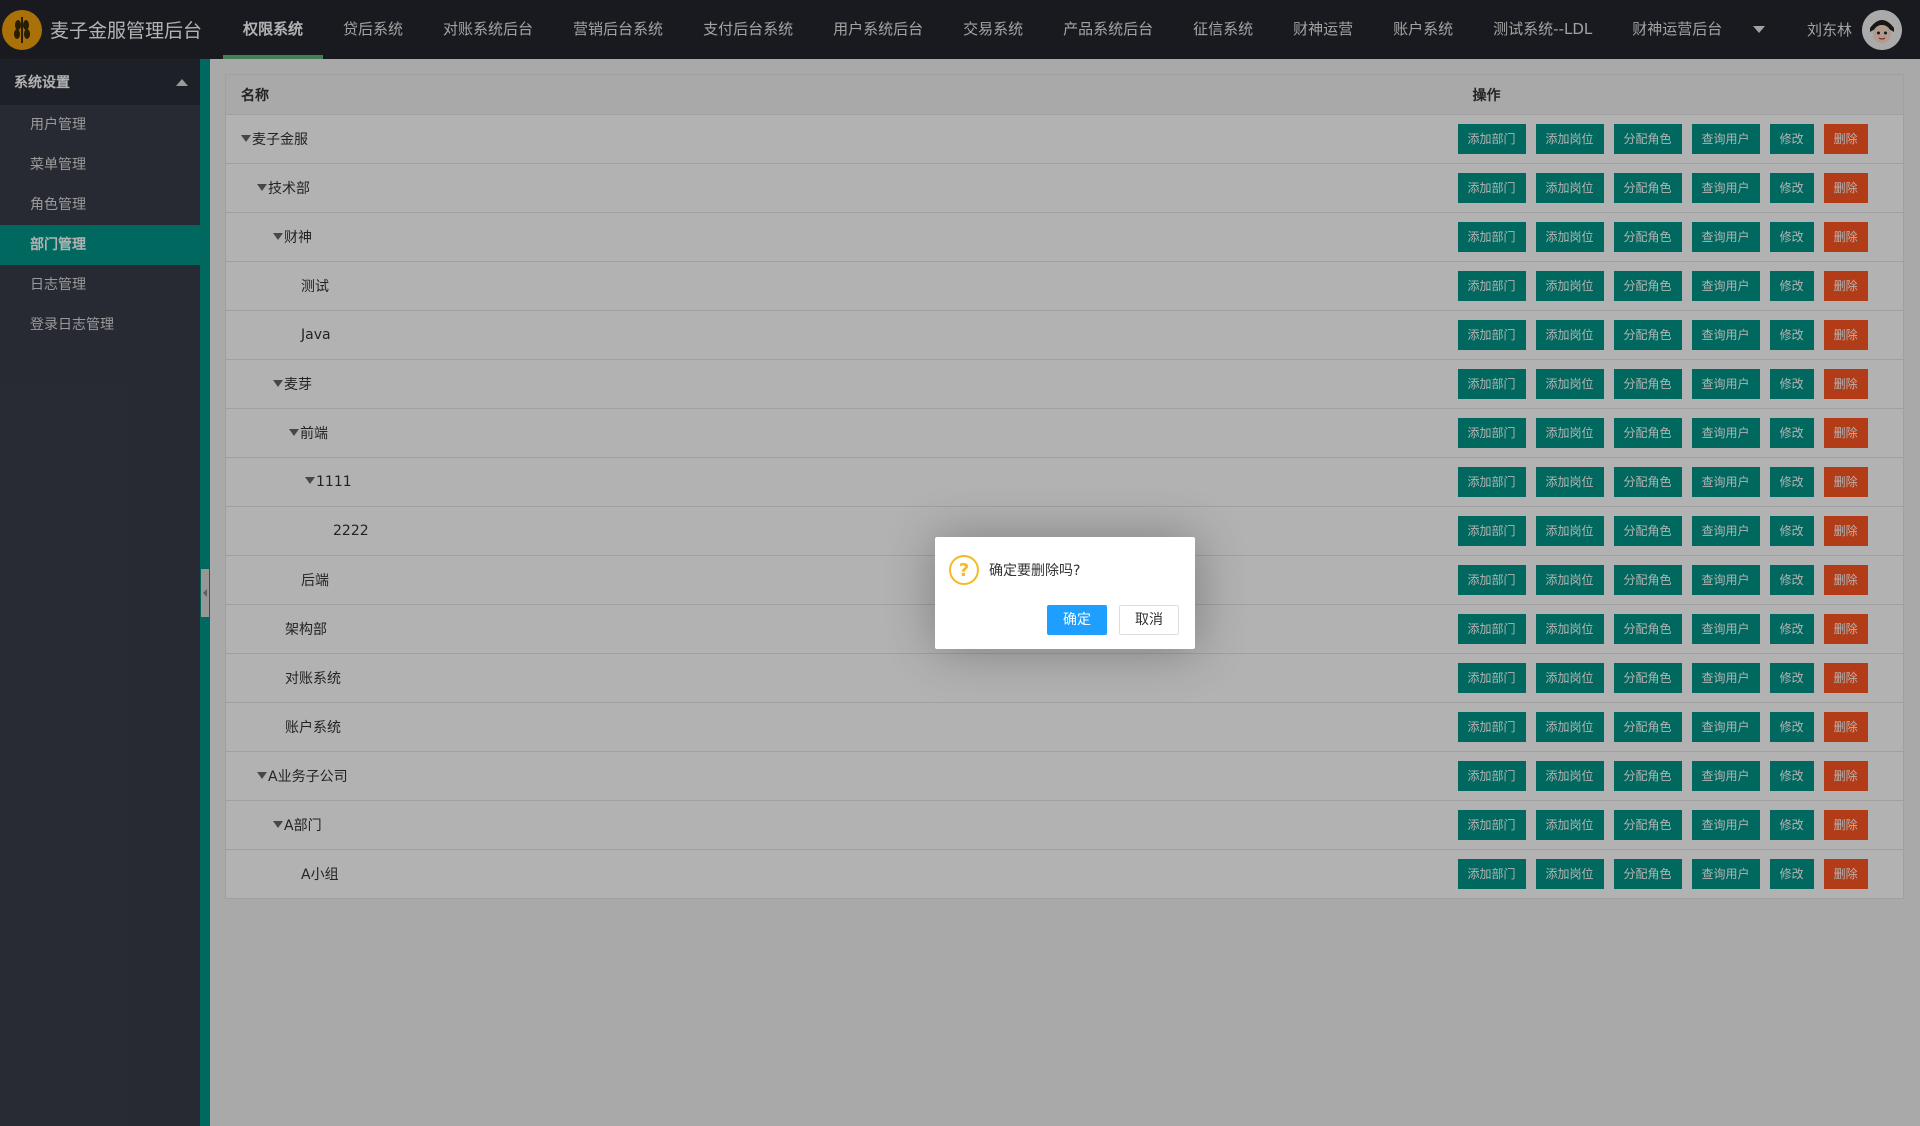  What do you see at coordinates (1149, 620) in the screenshot?
I see `cancel-button: 取消` at bounding box center [1149, 620].